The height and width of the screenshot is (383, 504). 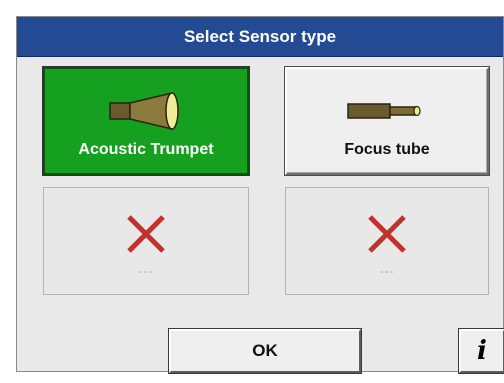 What do you see at coordinates (387, 111) in the screenshot?
I see `focus-tube-icon` at bounding box center [387, 111].